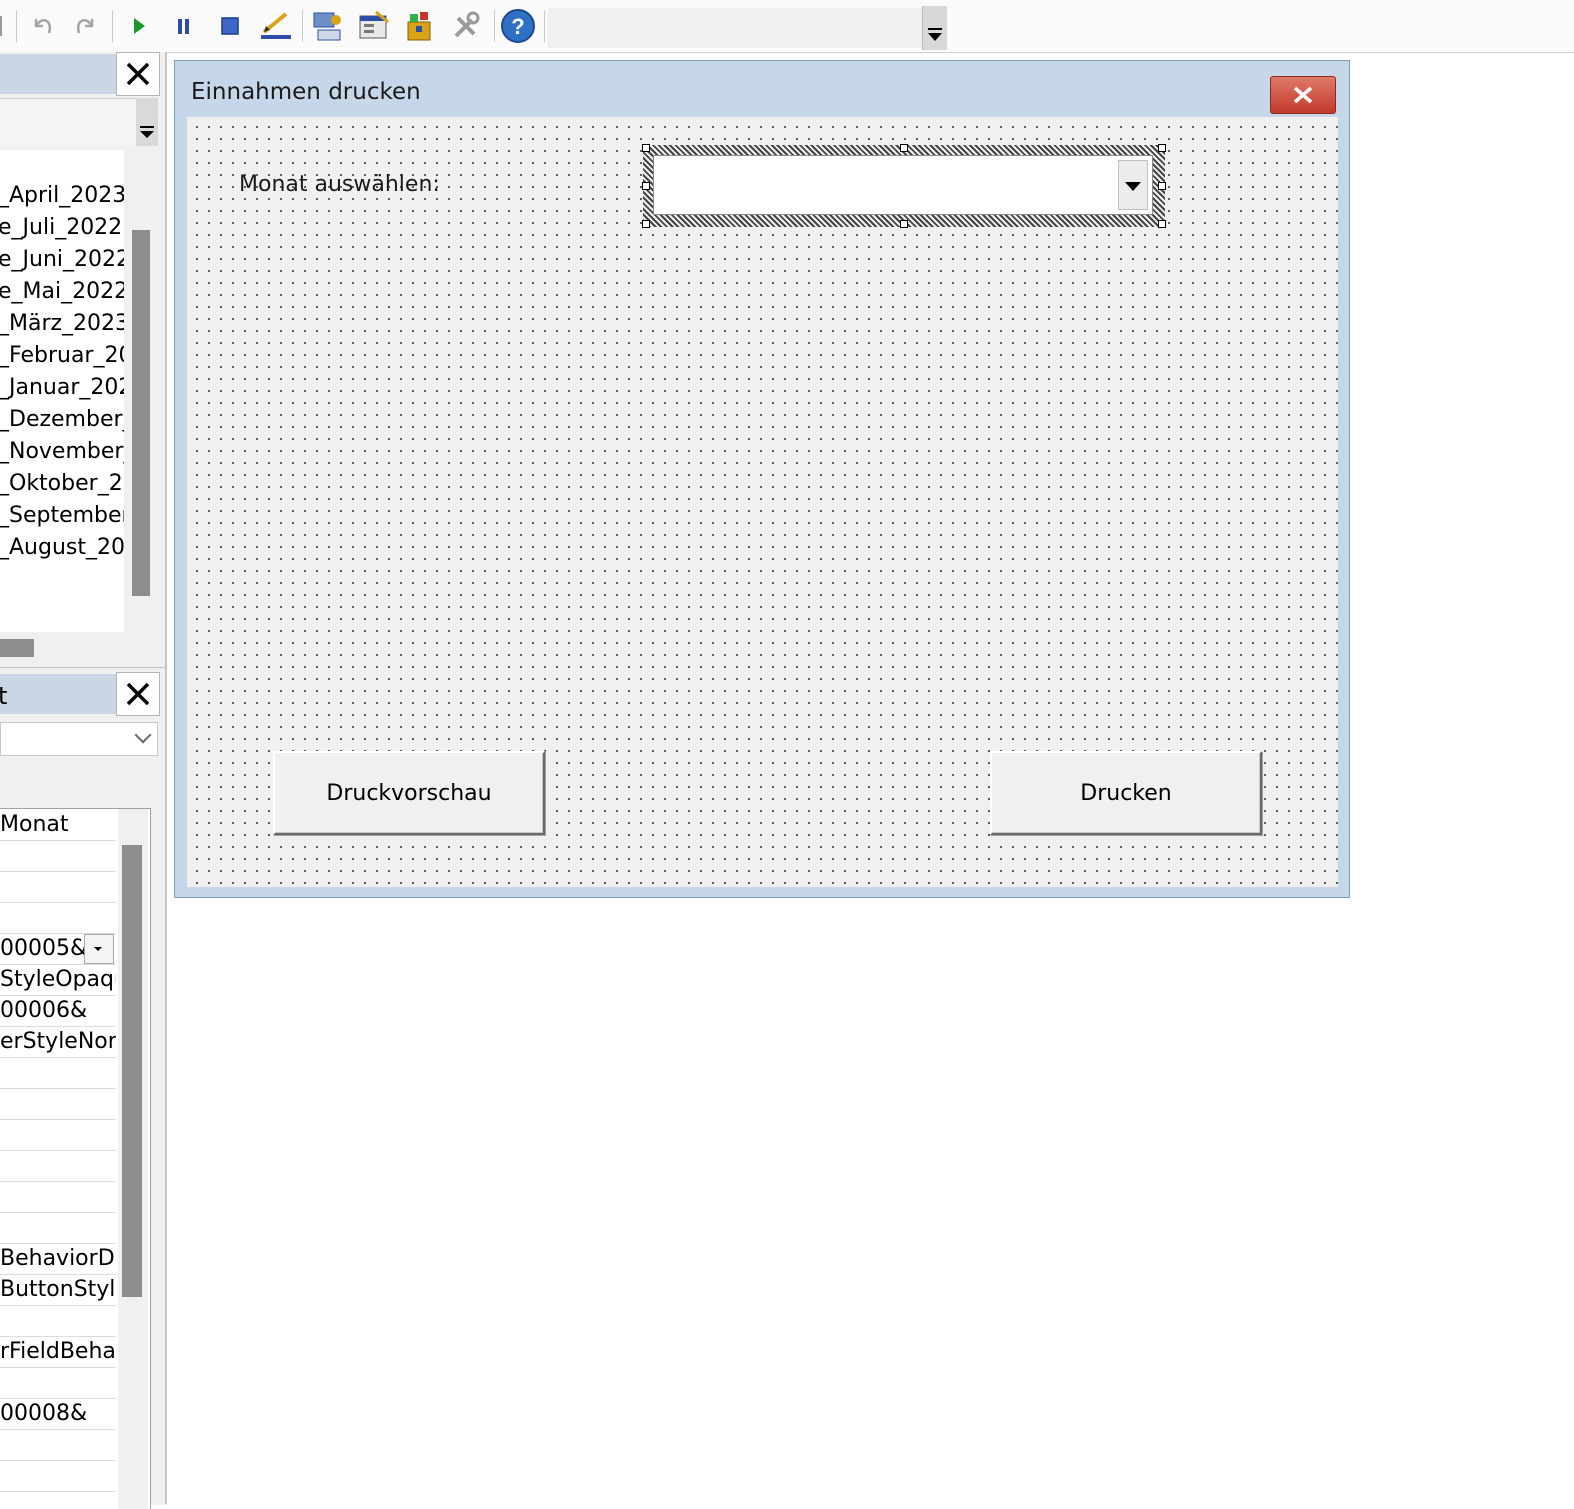 This screenshot has height=1509, width=1574. Describe the element at coordinates (86, 26) in the screenshot. I see `redo-icon` at that location.